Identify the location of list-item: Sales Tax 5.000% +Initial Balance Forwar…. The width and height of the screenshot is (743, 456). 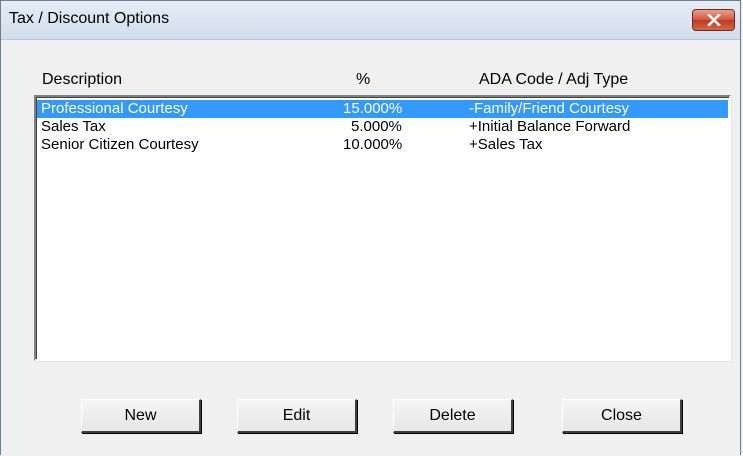
(382, 127).